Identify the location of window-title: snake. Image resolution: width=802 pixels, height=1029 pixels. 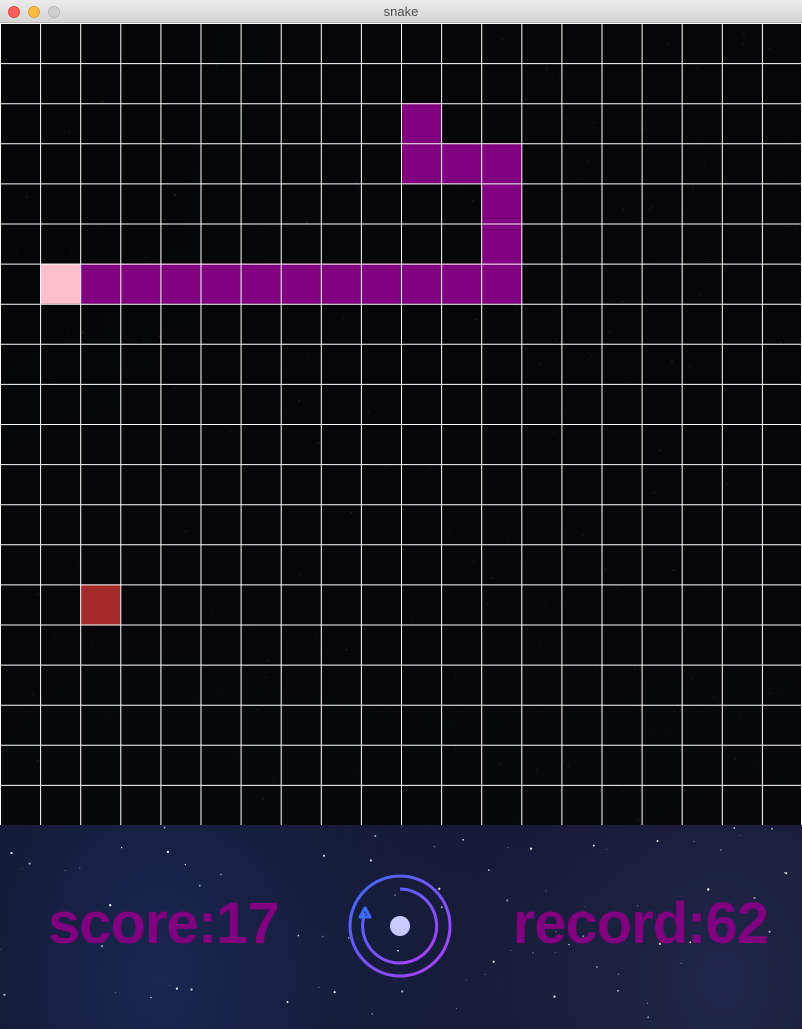
(401, 11).